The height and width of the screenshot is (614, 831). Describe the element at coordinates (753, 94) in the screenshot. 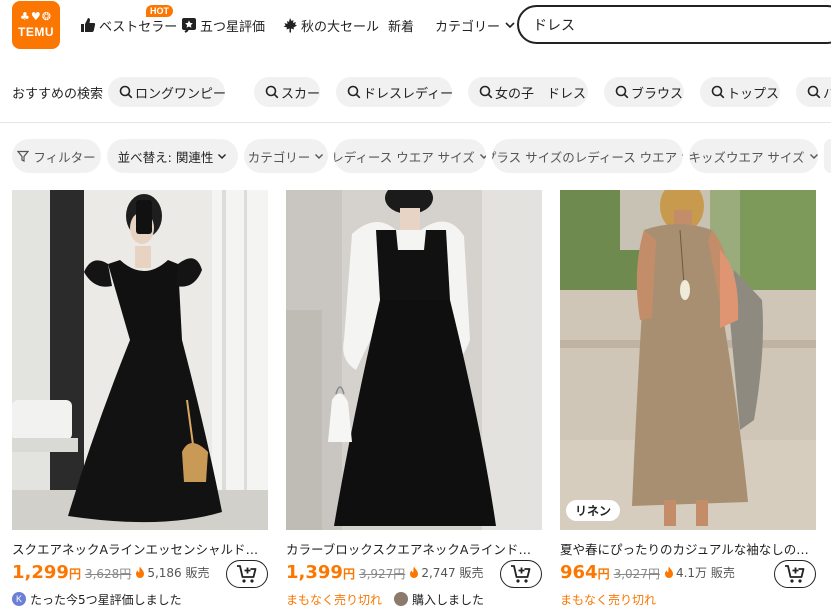

I see `rec-chip-label: トップス` at that location.